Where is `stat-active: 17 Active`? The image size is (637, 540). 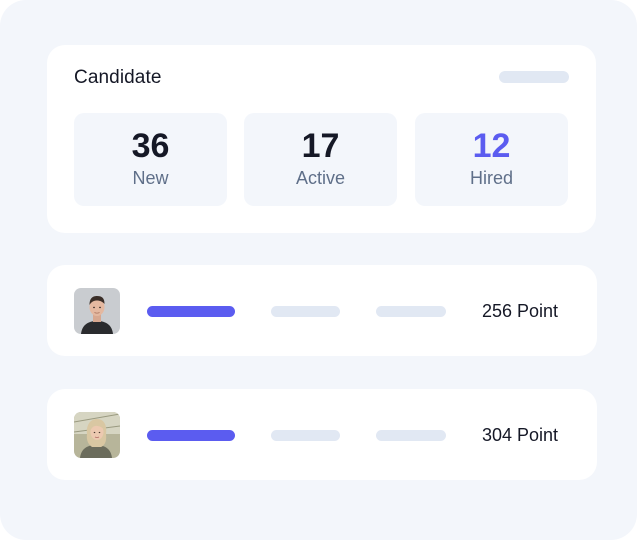
stat-active: 17 Active is located at coordinates (320, 159).